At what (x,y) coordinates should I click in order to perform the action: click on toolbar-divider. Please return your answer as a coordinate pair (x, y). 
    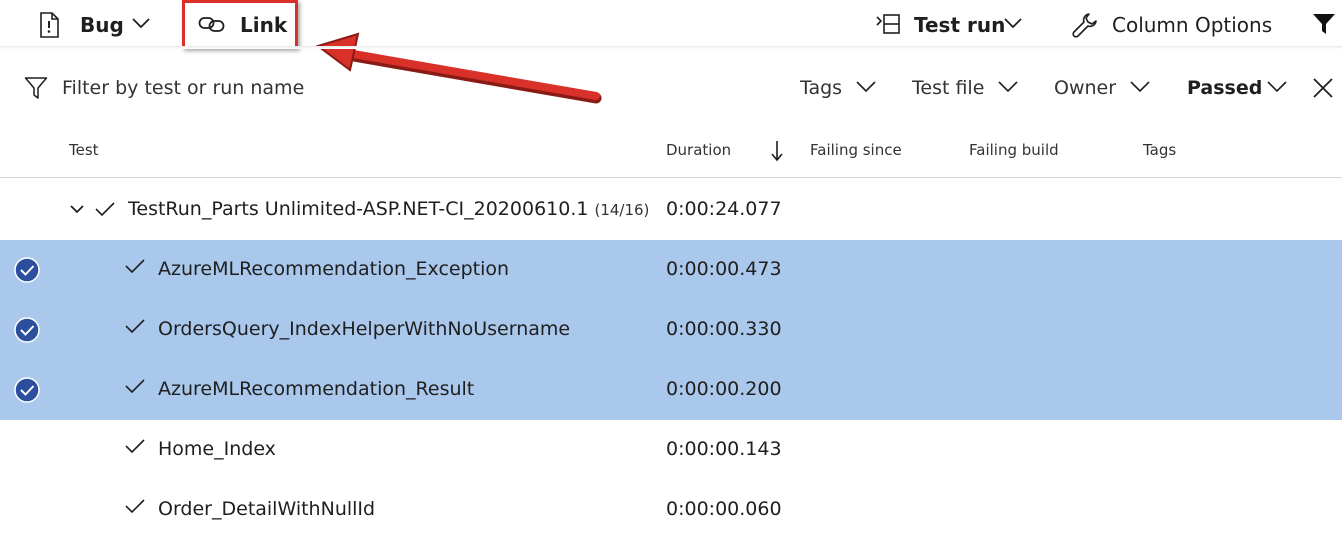
    Looking at the image, I should click on (671, 47).